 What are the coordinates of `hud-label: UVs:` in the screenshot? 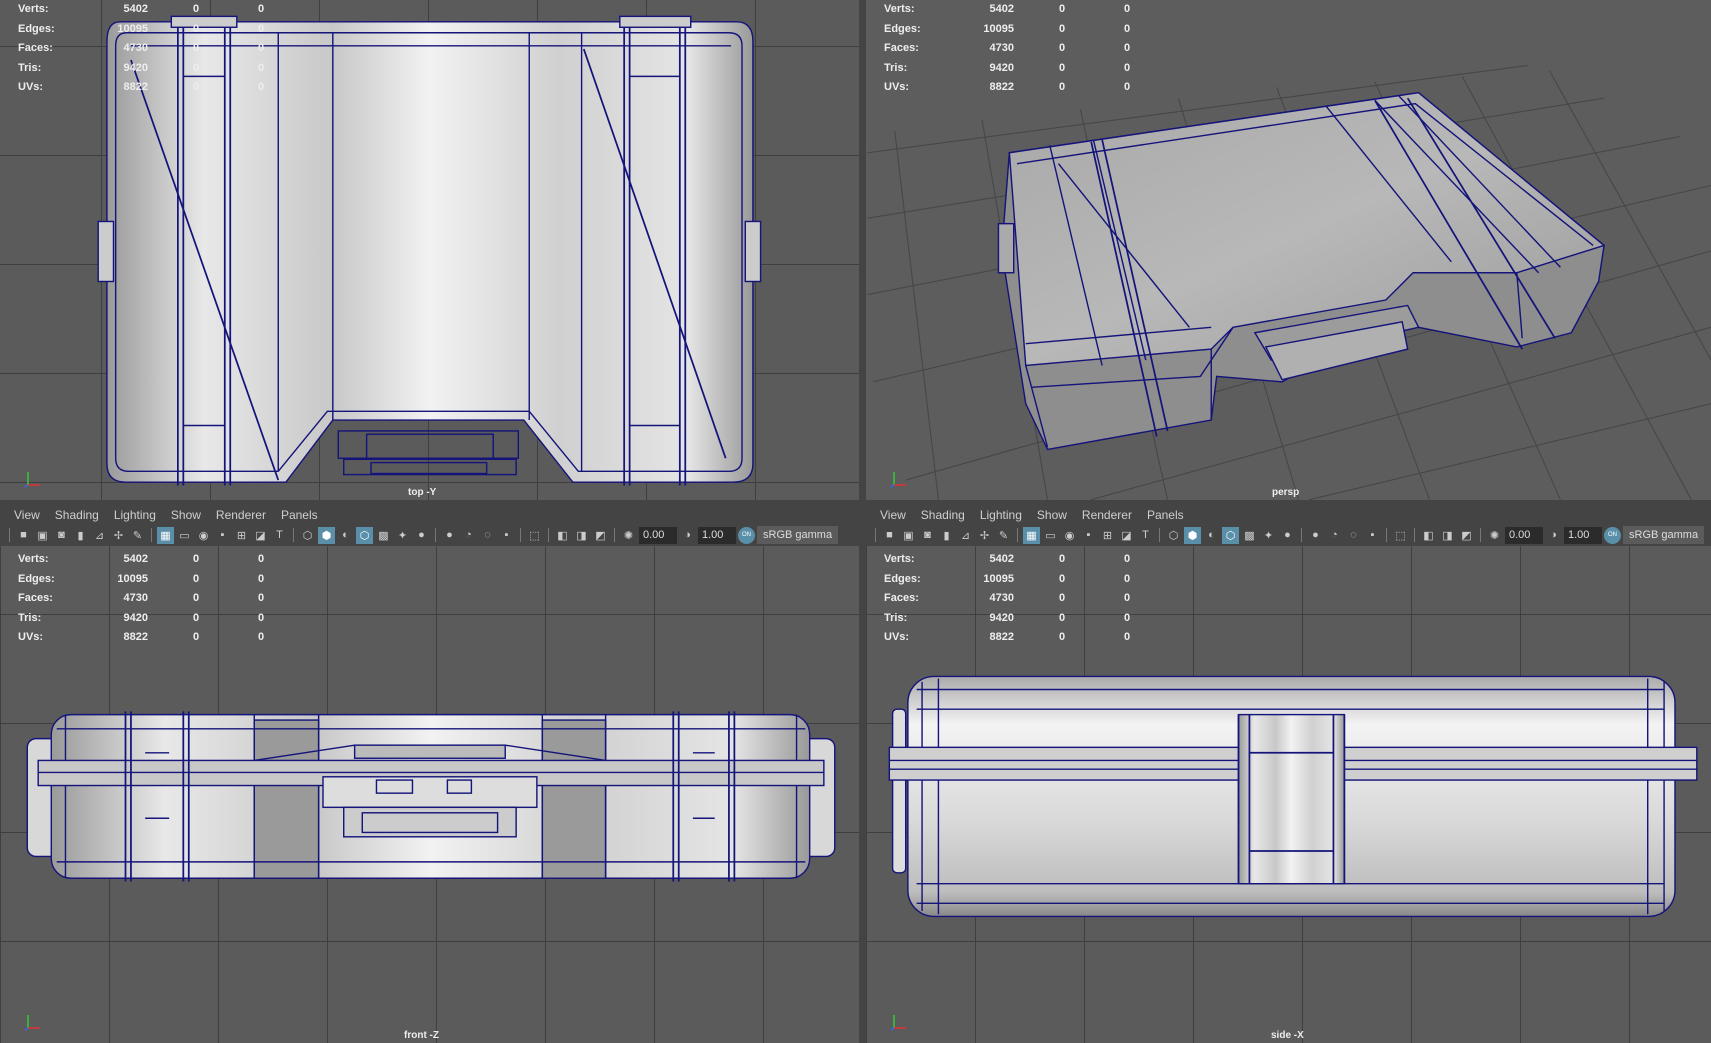 It's located at (897, 637).